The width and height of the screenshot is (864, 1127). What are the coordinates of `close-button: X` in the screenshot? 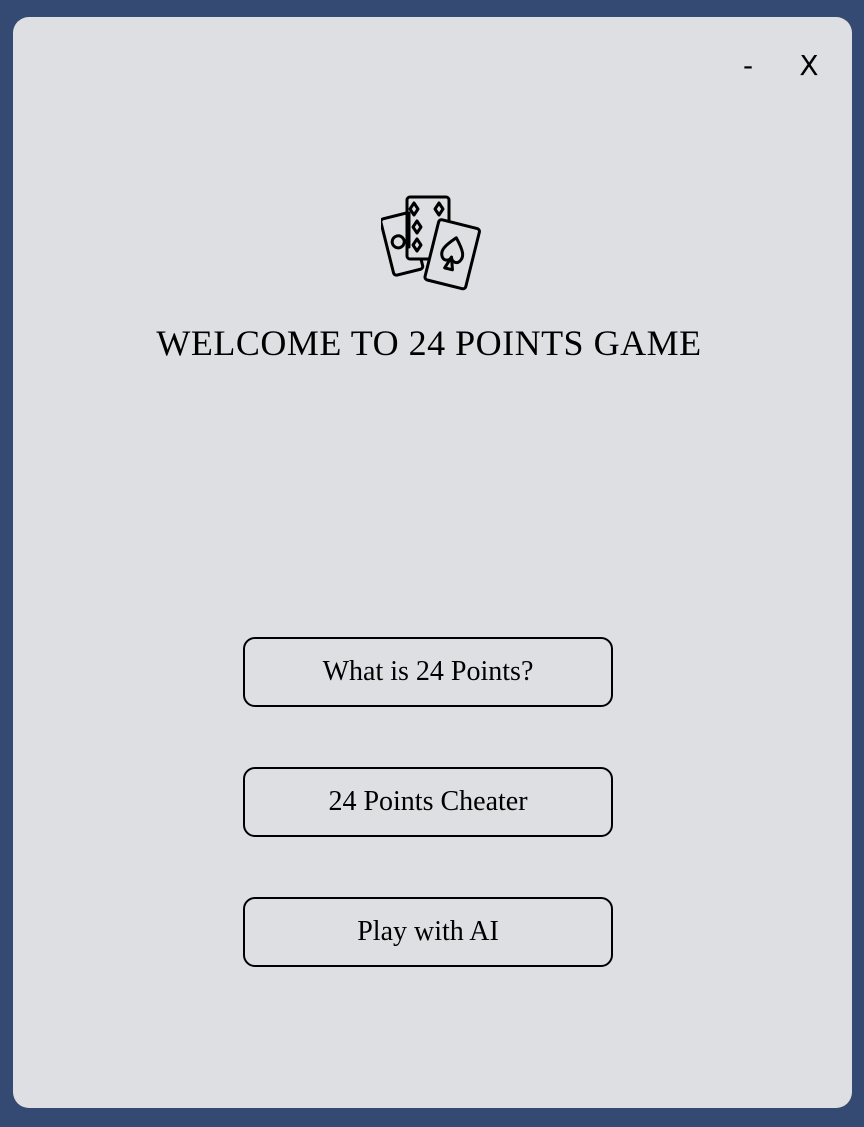 It's located at (809, 65).